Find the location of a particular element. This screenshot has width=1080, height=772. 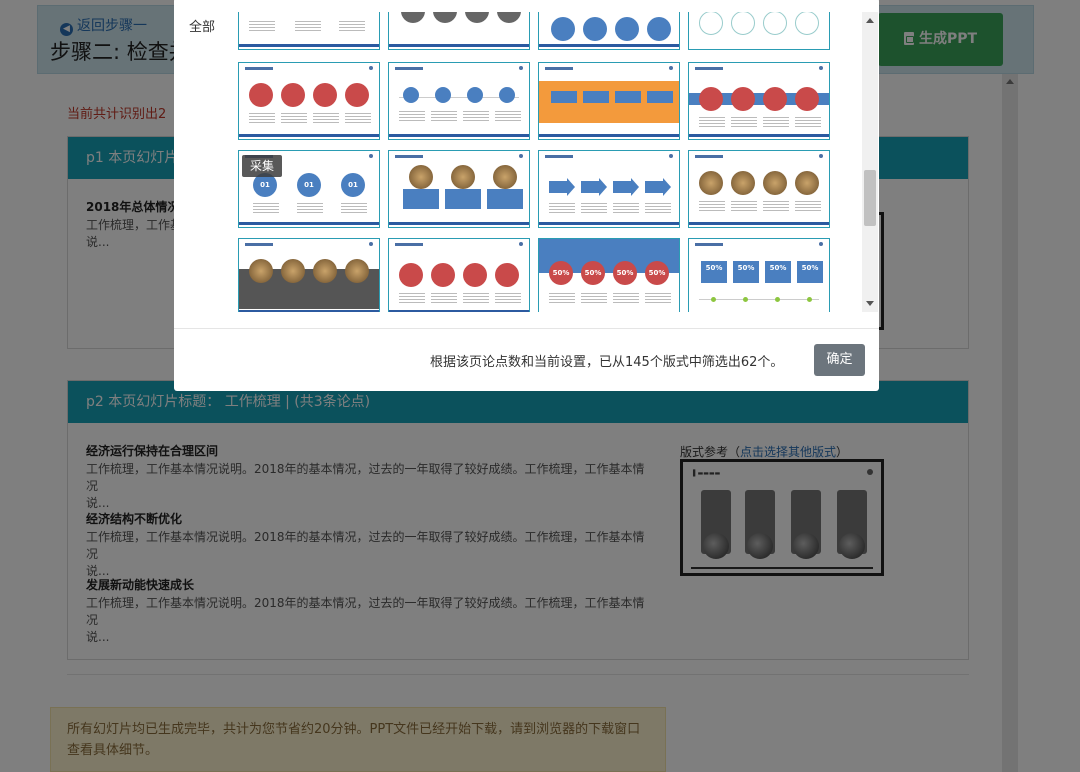

collect-button: 采集 is located at coordinates (262, 166).